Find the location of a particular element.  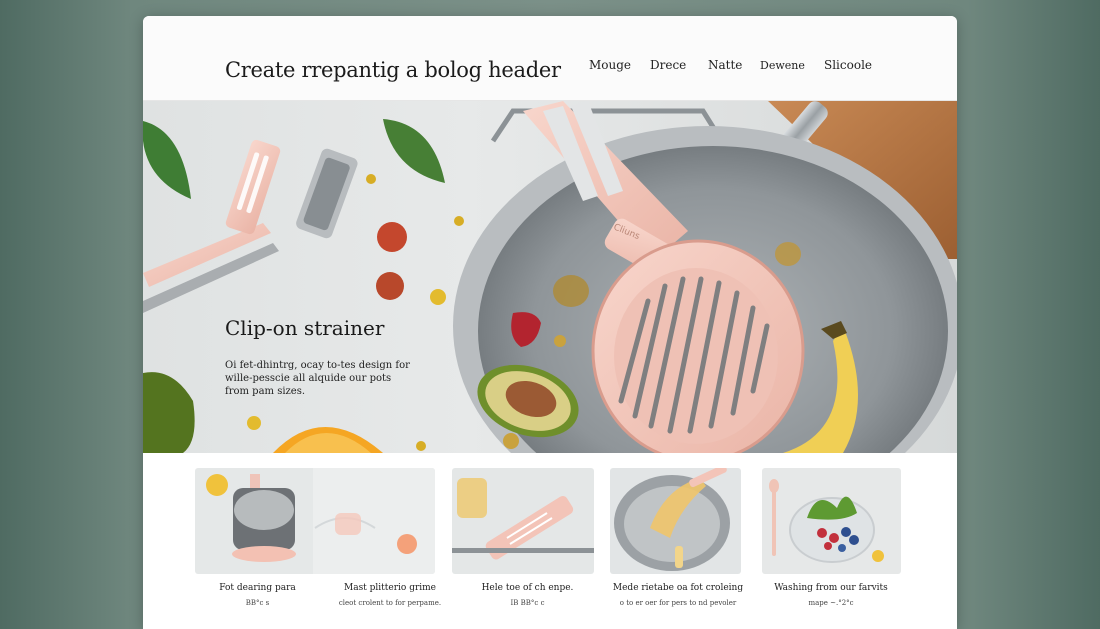

gallery-thumb-pan is located at coordinates (675, 521).